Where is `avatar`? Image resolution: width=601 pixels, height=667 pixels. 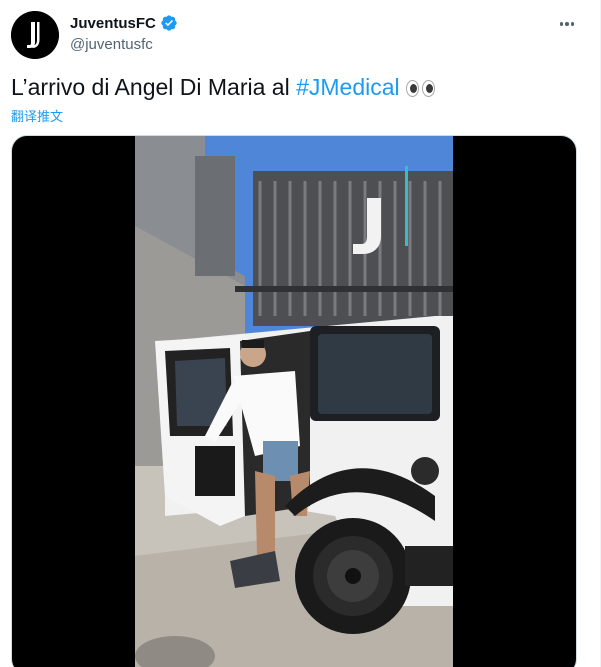
avatar is located at coordinates (35, 35).